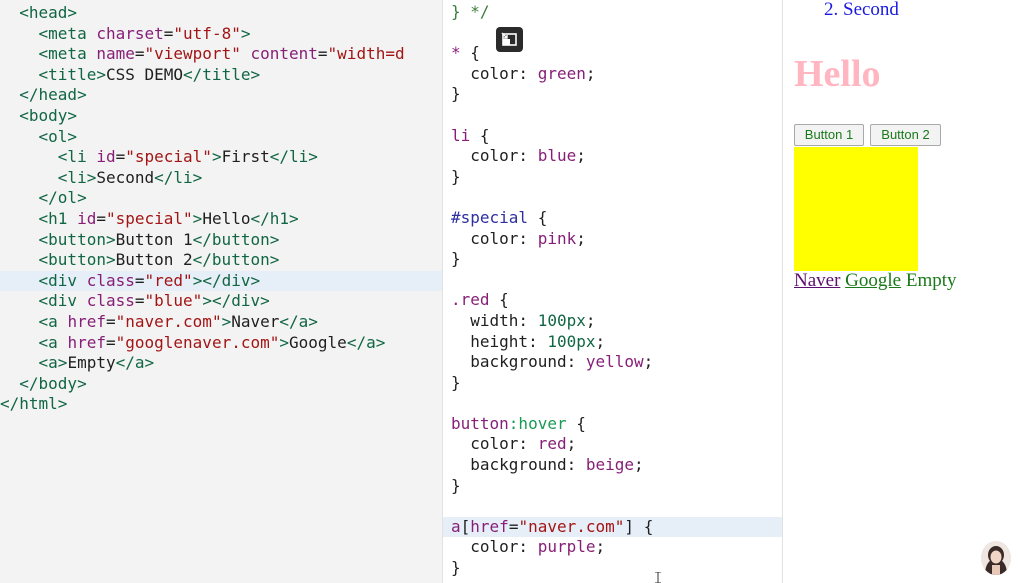 Image resolution: width=1018 pixels, height=583 pixels. Describe the element at coordinates (221, 137) in the screenshot. I see `html-code-line: <ol>` at that location.